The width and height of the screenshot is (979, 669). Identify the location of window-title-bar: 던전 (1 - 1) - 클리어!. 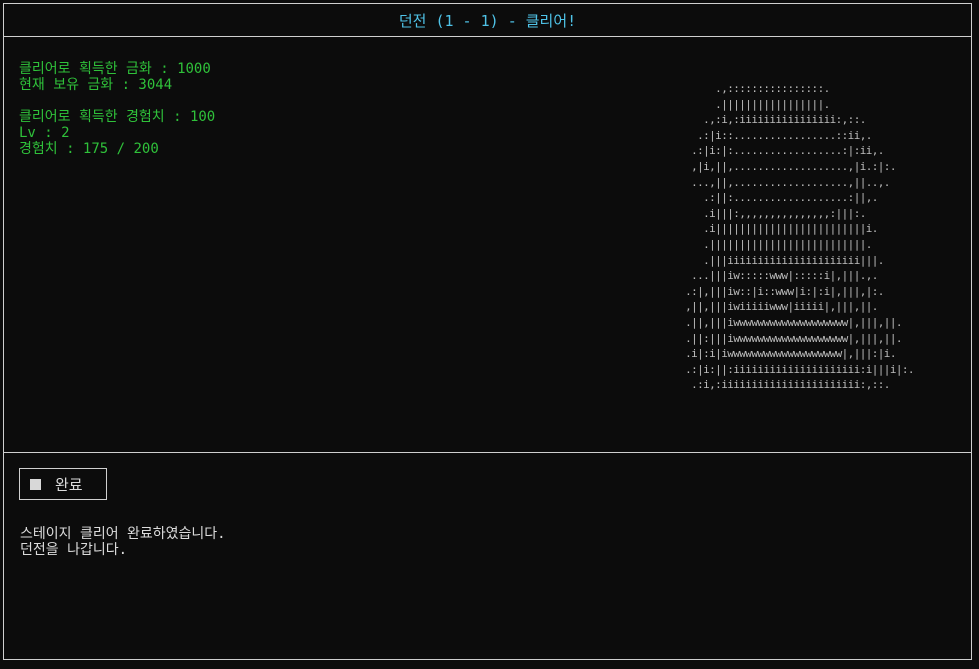
(487, 20).